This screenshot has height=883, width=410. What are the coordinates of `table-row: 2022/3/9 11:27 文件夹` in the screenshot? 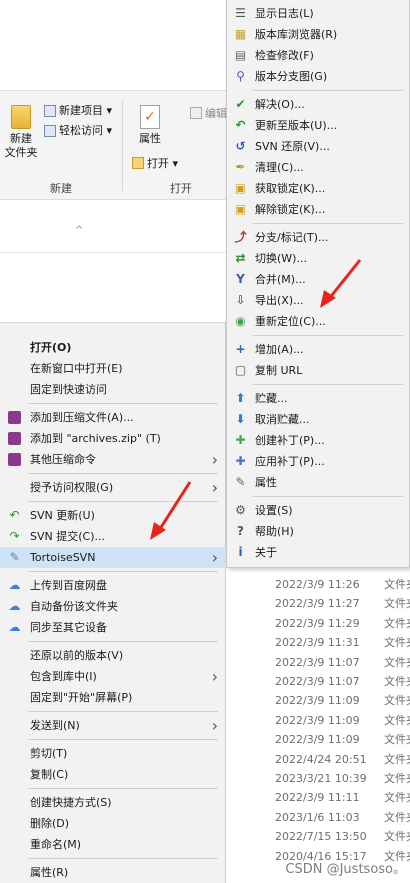 It's located at (318, 603).